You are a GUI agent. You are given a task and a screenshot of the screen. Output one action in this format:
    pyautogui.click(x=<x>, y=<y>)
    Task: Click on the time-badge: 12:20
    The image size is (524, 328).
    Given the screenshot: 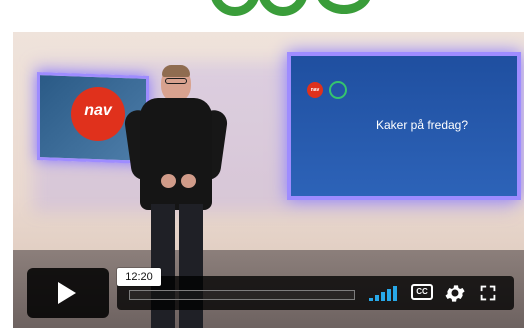 What is the action you would take?
    pyautogui.click(x=139, y=277)
    